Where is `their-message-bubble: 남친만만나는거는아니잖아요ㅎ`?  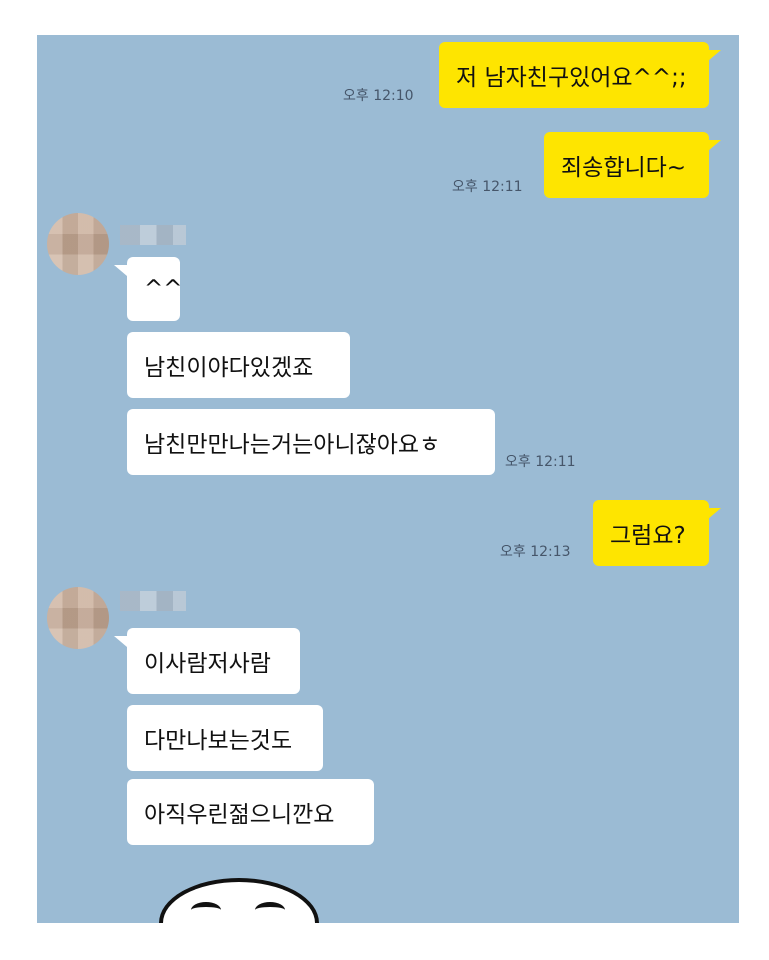 their-message-bubble: 남친만만나는거는아니잖아요ㅎ is located at coordinates (311, 442).